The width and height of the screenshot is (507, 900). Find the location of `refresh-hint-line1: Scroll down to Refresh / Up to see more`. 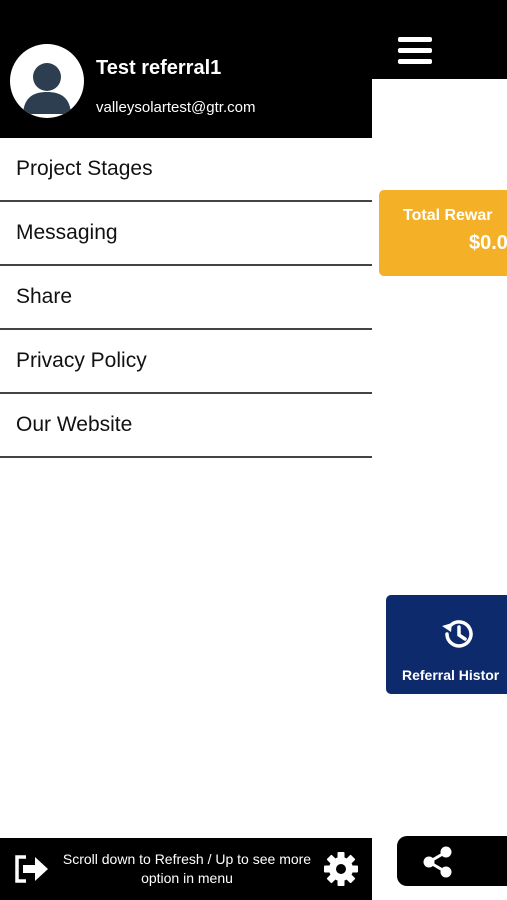

refresh-hint-line1: Scroll down to Refresh / Up to see more is located at coordinates (187, 859).